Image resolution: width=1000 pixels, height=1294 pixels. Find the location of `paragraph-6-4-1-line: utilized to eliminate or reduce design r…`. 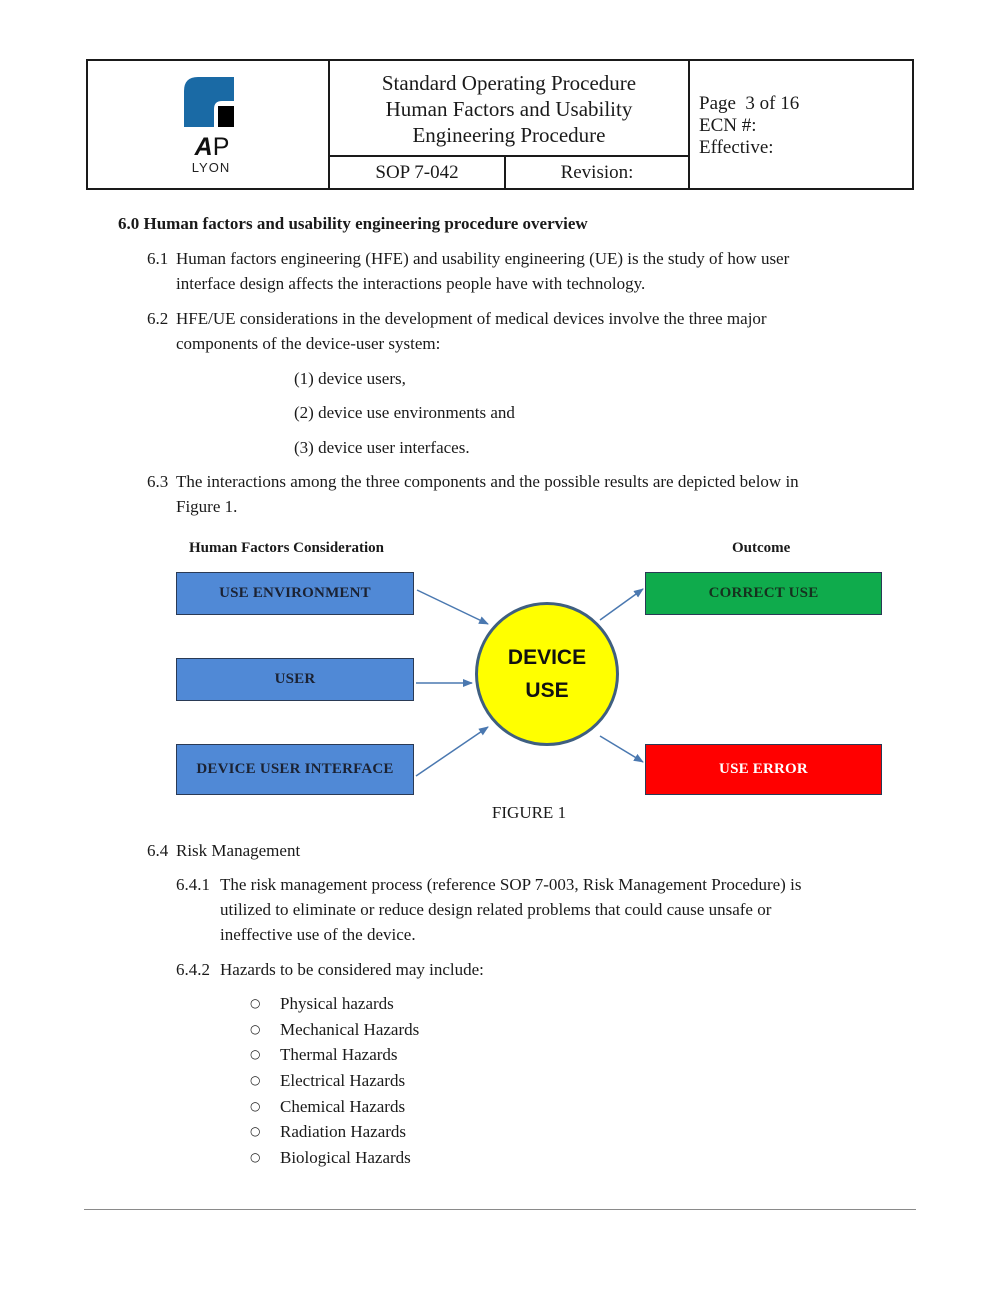

paragraph-6-4-1-line: utilized to eliminate or reduce design r… is located at coordinates (496, 909).